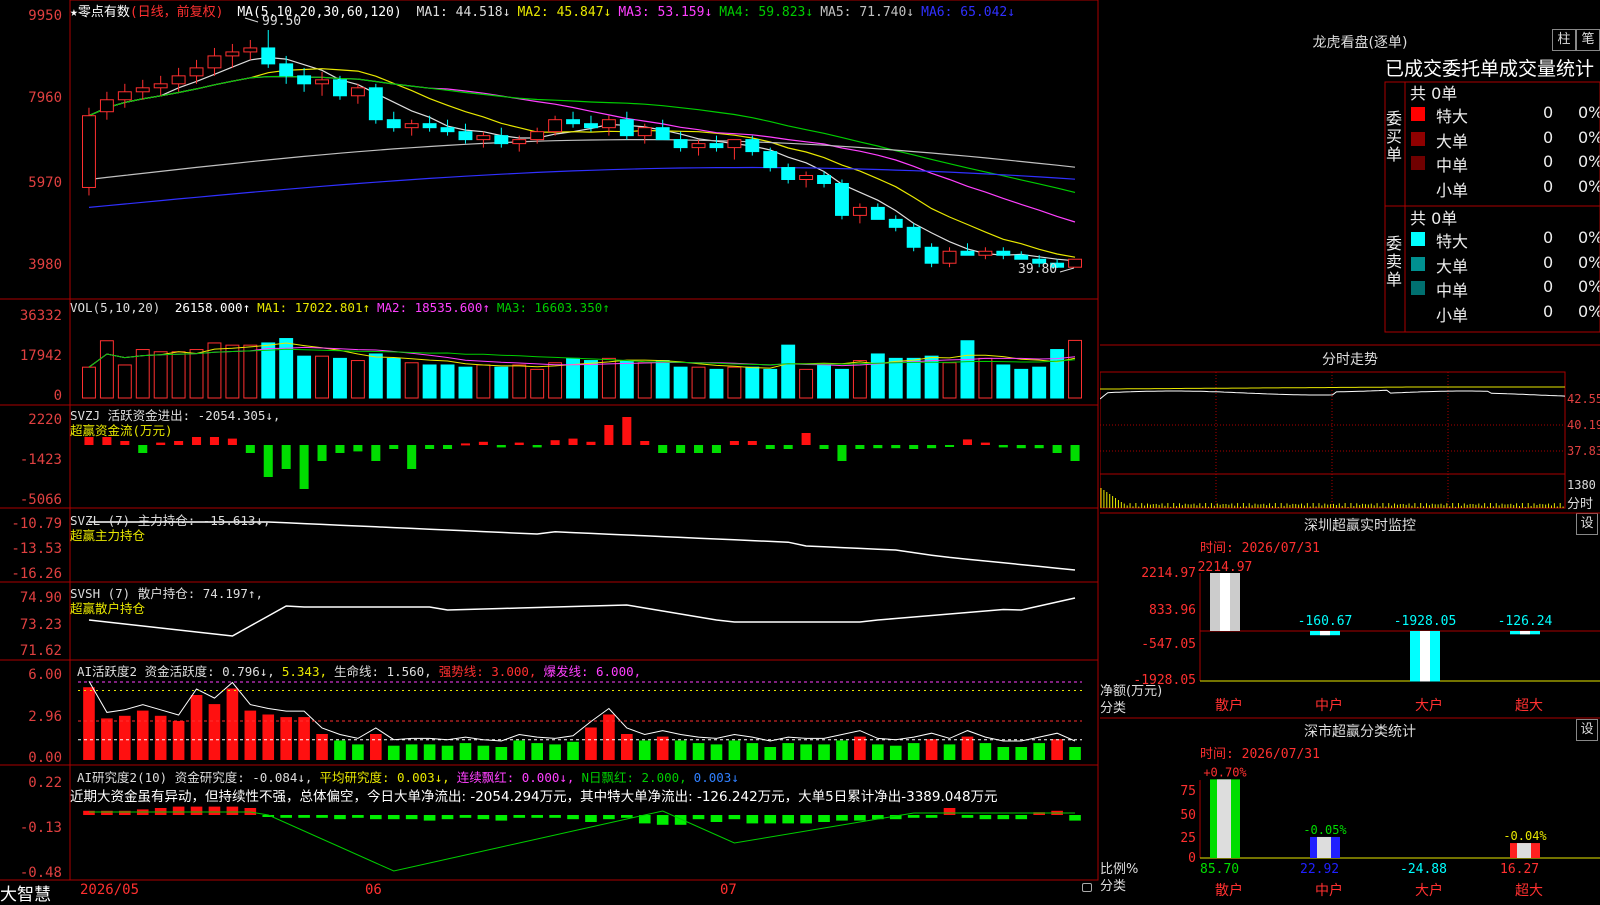 The height and width of the screenshot is (905, 1600). Describe the element at coordinates (1188, 815) in the screenshot. I see `class-ytick: 50` at that location.